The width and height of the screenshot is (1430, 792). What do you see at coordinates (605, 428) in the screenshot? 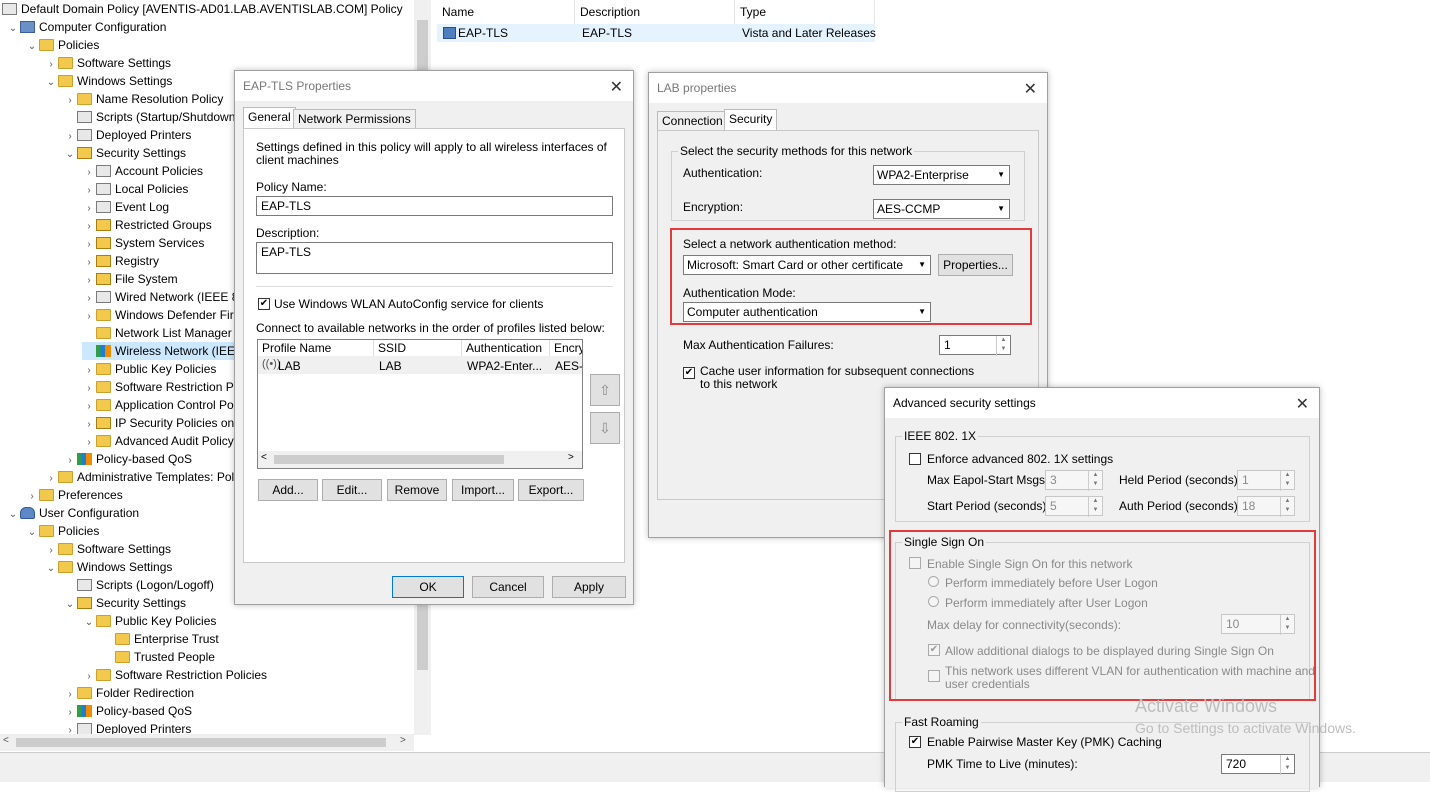
I see `move-down-button: ⇩` at bounding box center [605, 428].